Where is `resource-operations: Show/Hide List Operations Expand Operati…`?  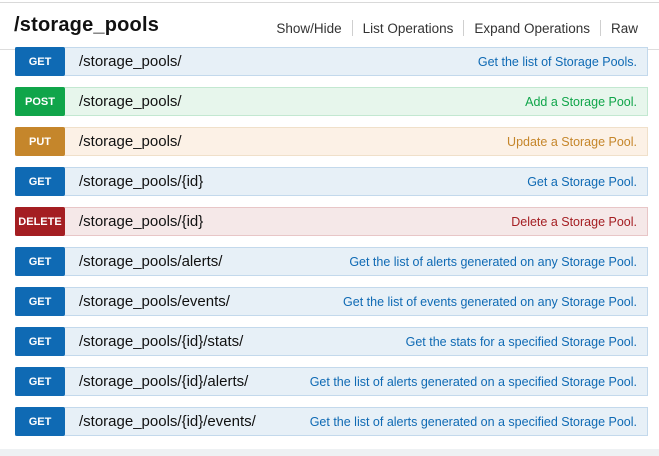 resource-operations: Show/Hide List Operations Expand Operati… is located at coordinates (452, 28).